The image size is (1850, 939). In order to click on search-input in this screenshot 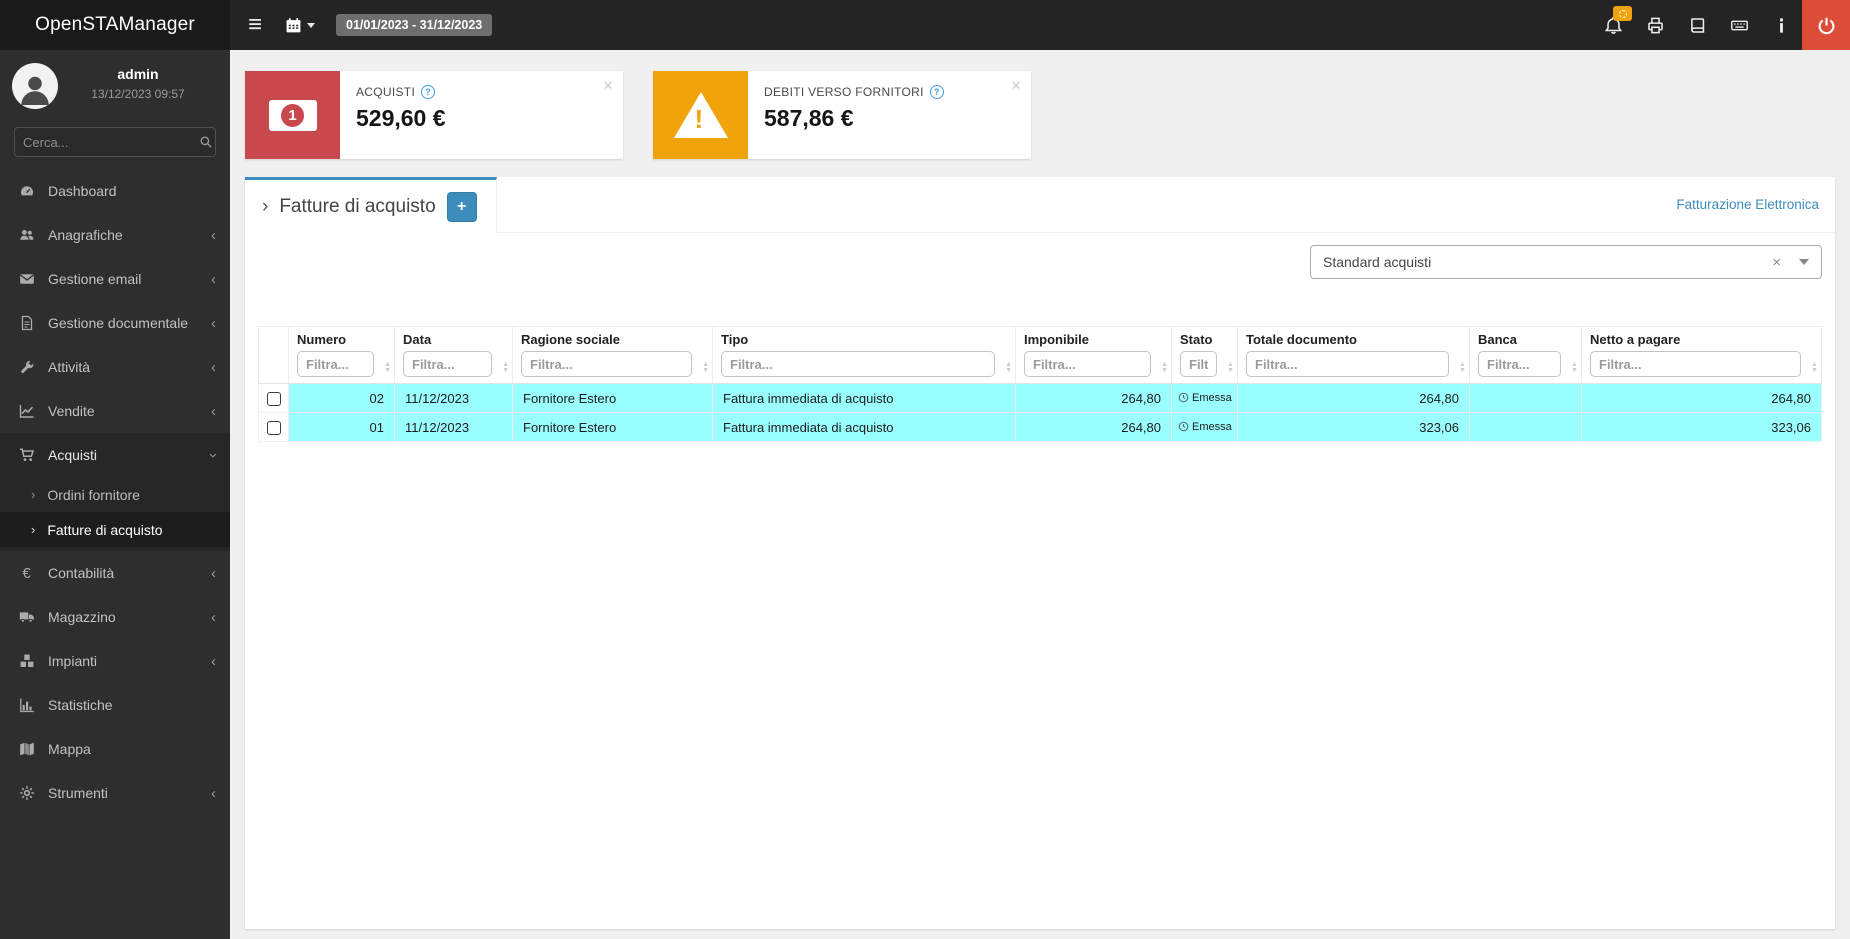, I will do `click(111, 142)`.